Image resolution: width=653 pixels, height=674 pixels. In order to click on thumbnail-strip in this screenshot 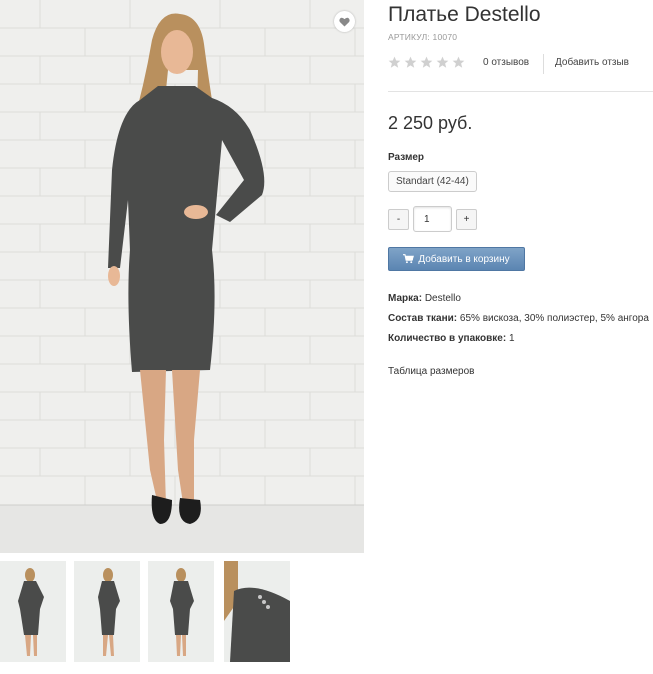, I will do `click(150, 611)`.